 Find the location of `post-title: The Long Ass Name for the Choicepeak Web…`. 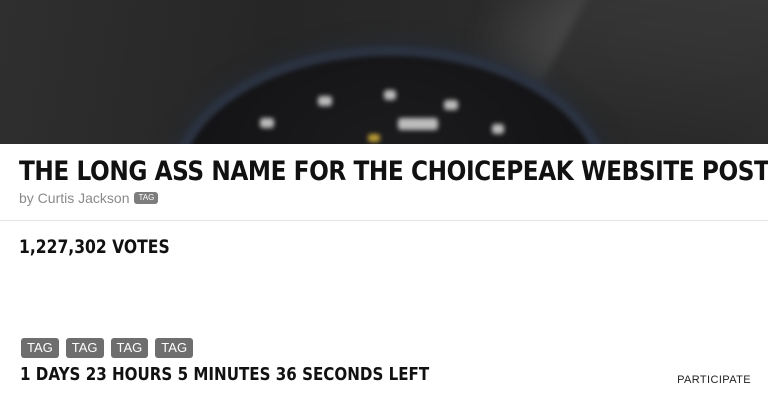

post-title: The Long Ass Name for the Choicepeak Web… is located at coordinates (393, 171).